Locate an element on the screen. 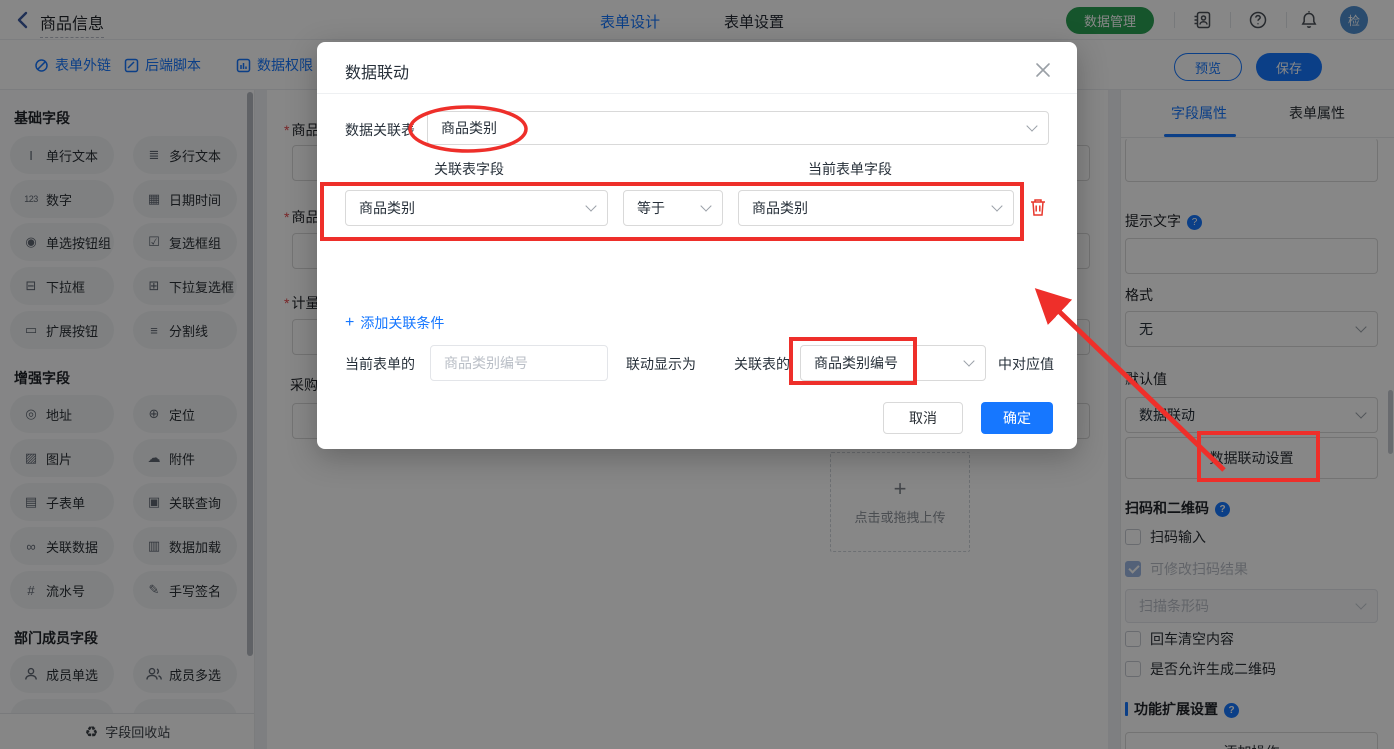 This screenshot has width=1394, height=749. link-table-select: 商品类别 is located at coordinates (738, 128).